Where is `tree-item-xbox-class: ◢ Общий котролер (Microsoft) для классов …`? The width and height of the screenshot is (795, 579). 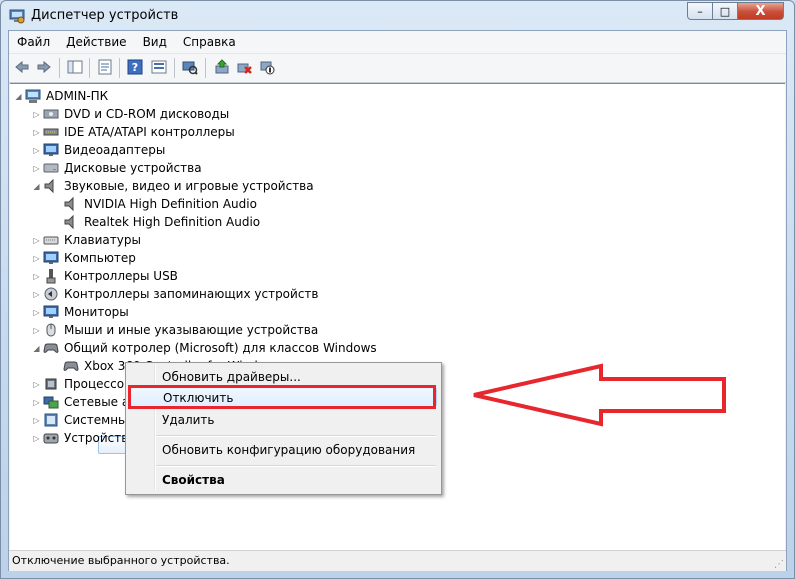 tree-item-xbox-class: ◢ Общий котролер (Microsoft) для классов … is located at coordinates (204, 348).